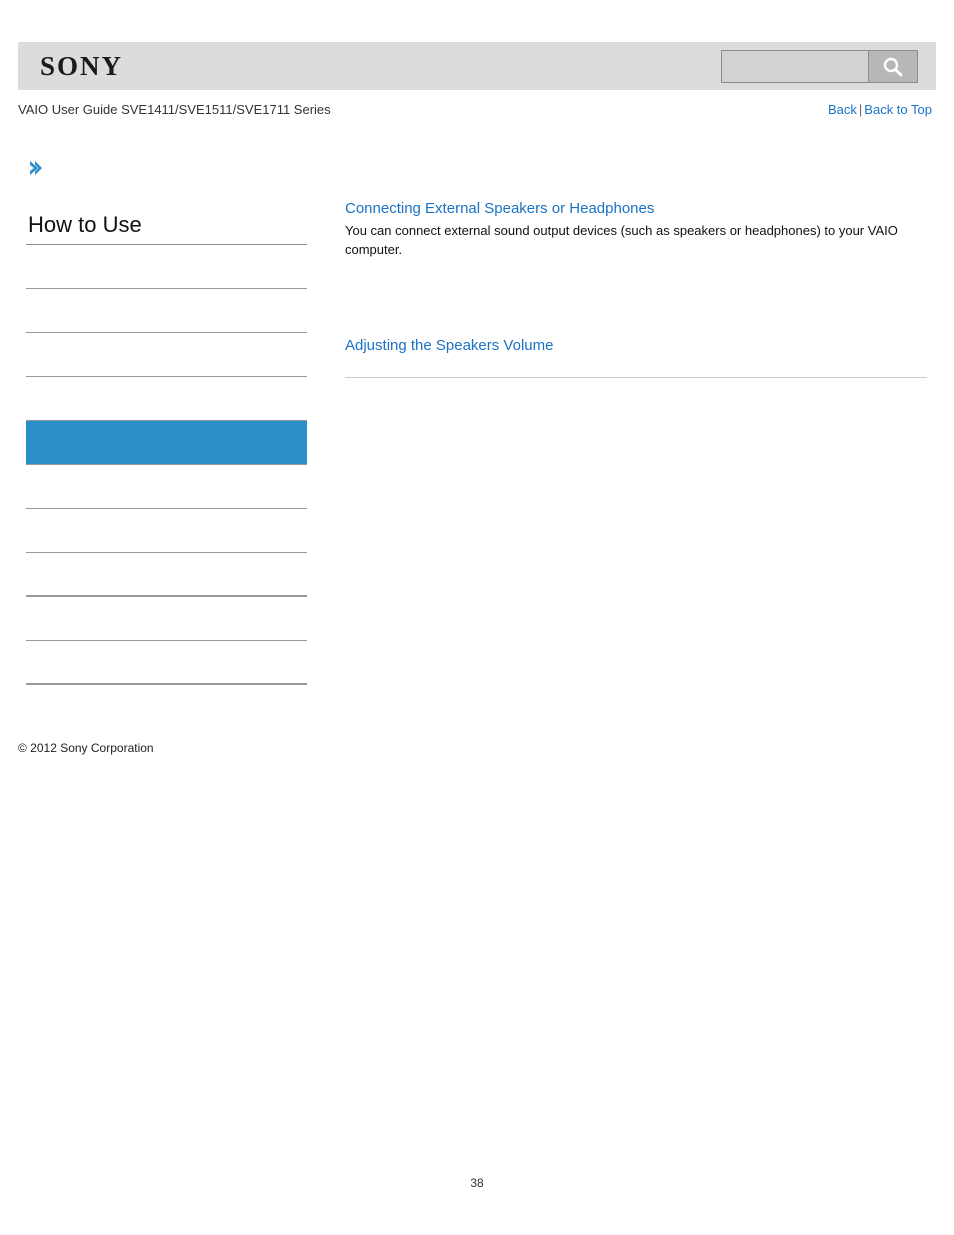 The image size is (954, 1235). Describe the element at coordinates (166, 443) in the screenshot. I see `sidebar-item-4-selected` at that location.